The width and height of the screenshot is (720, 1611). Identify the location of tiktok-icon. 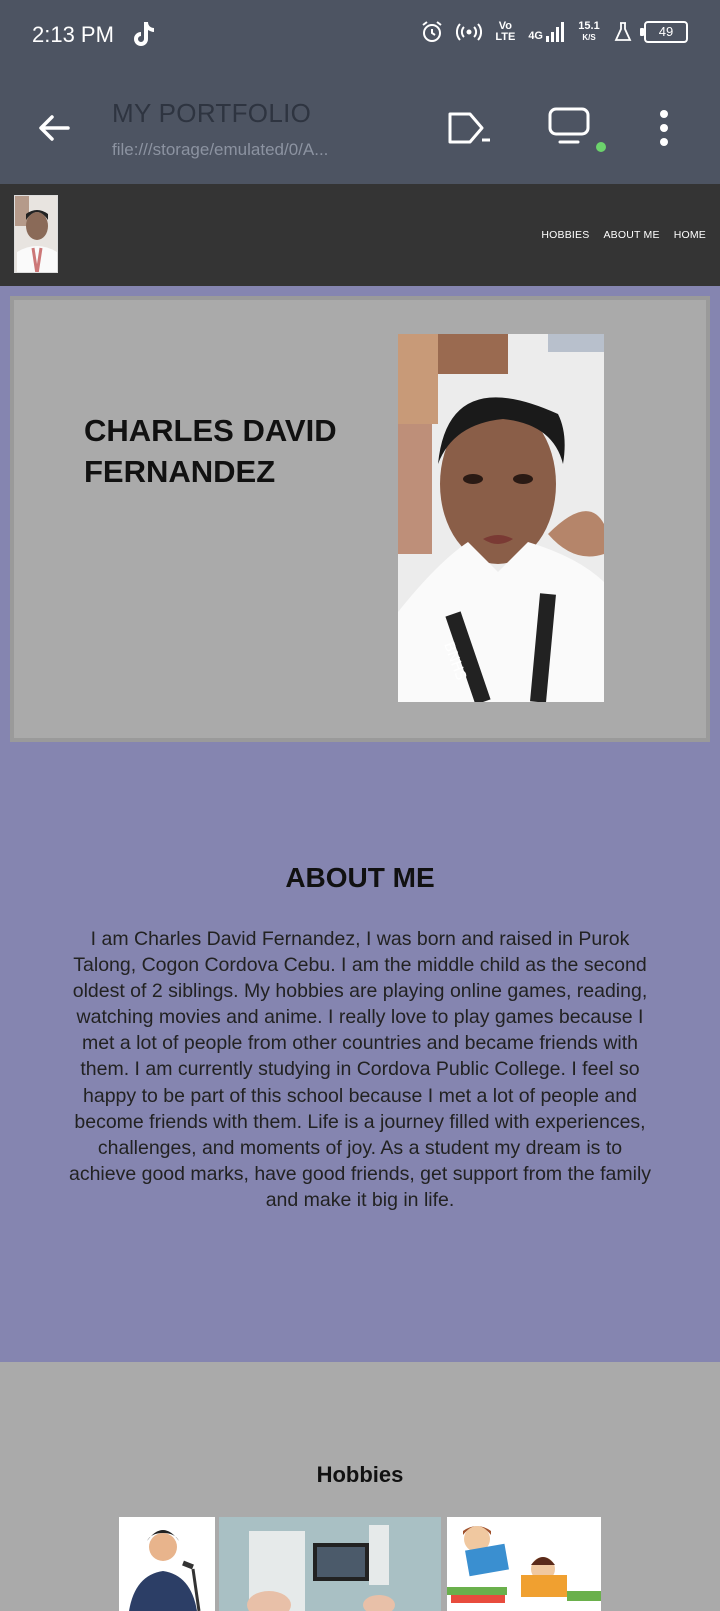
(144, 34).